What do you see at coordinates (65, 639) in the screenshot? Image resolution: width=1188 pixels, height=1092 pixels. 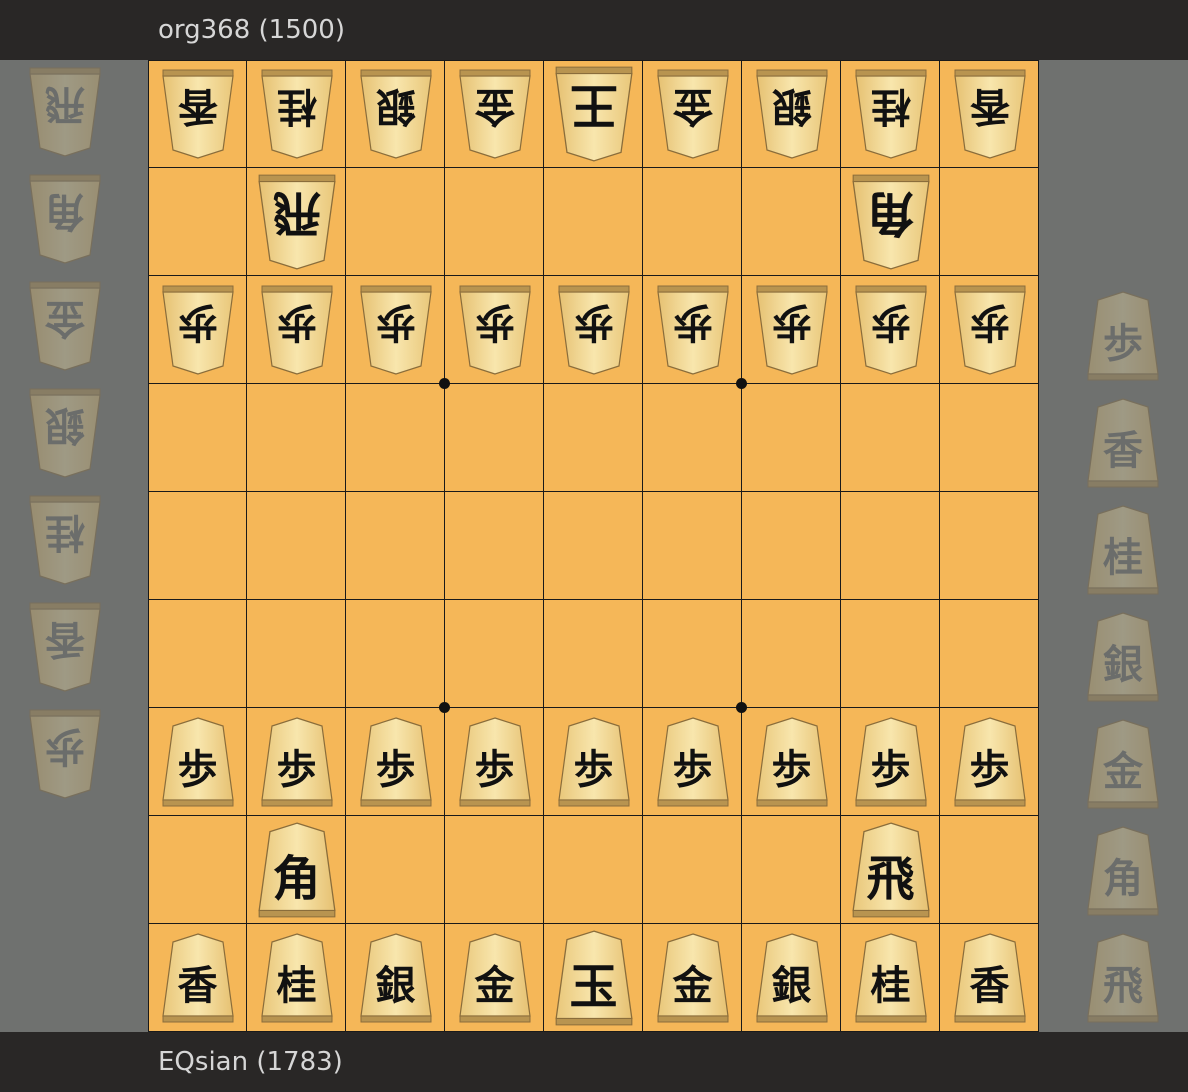 I see `piece-label: 香` at bounding box center [65, 639].